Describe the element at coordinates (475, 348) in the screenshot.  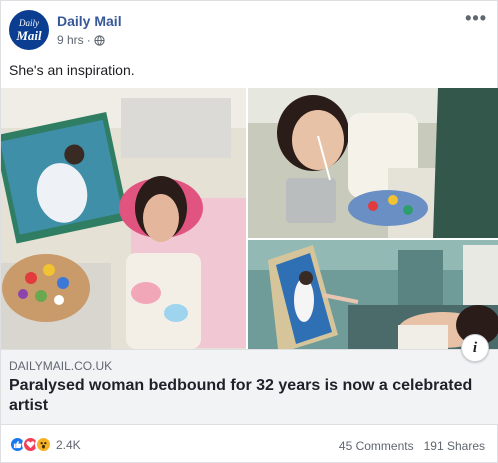
I see `info-button: i` at that location.